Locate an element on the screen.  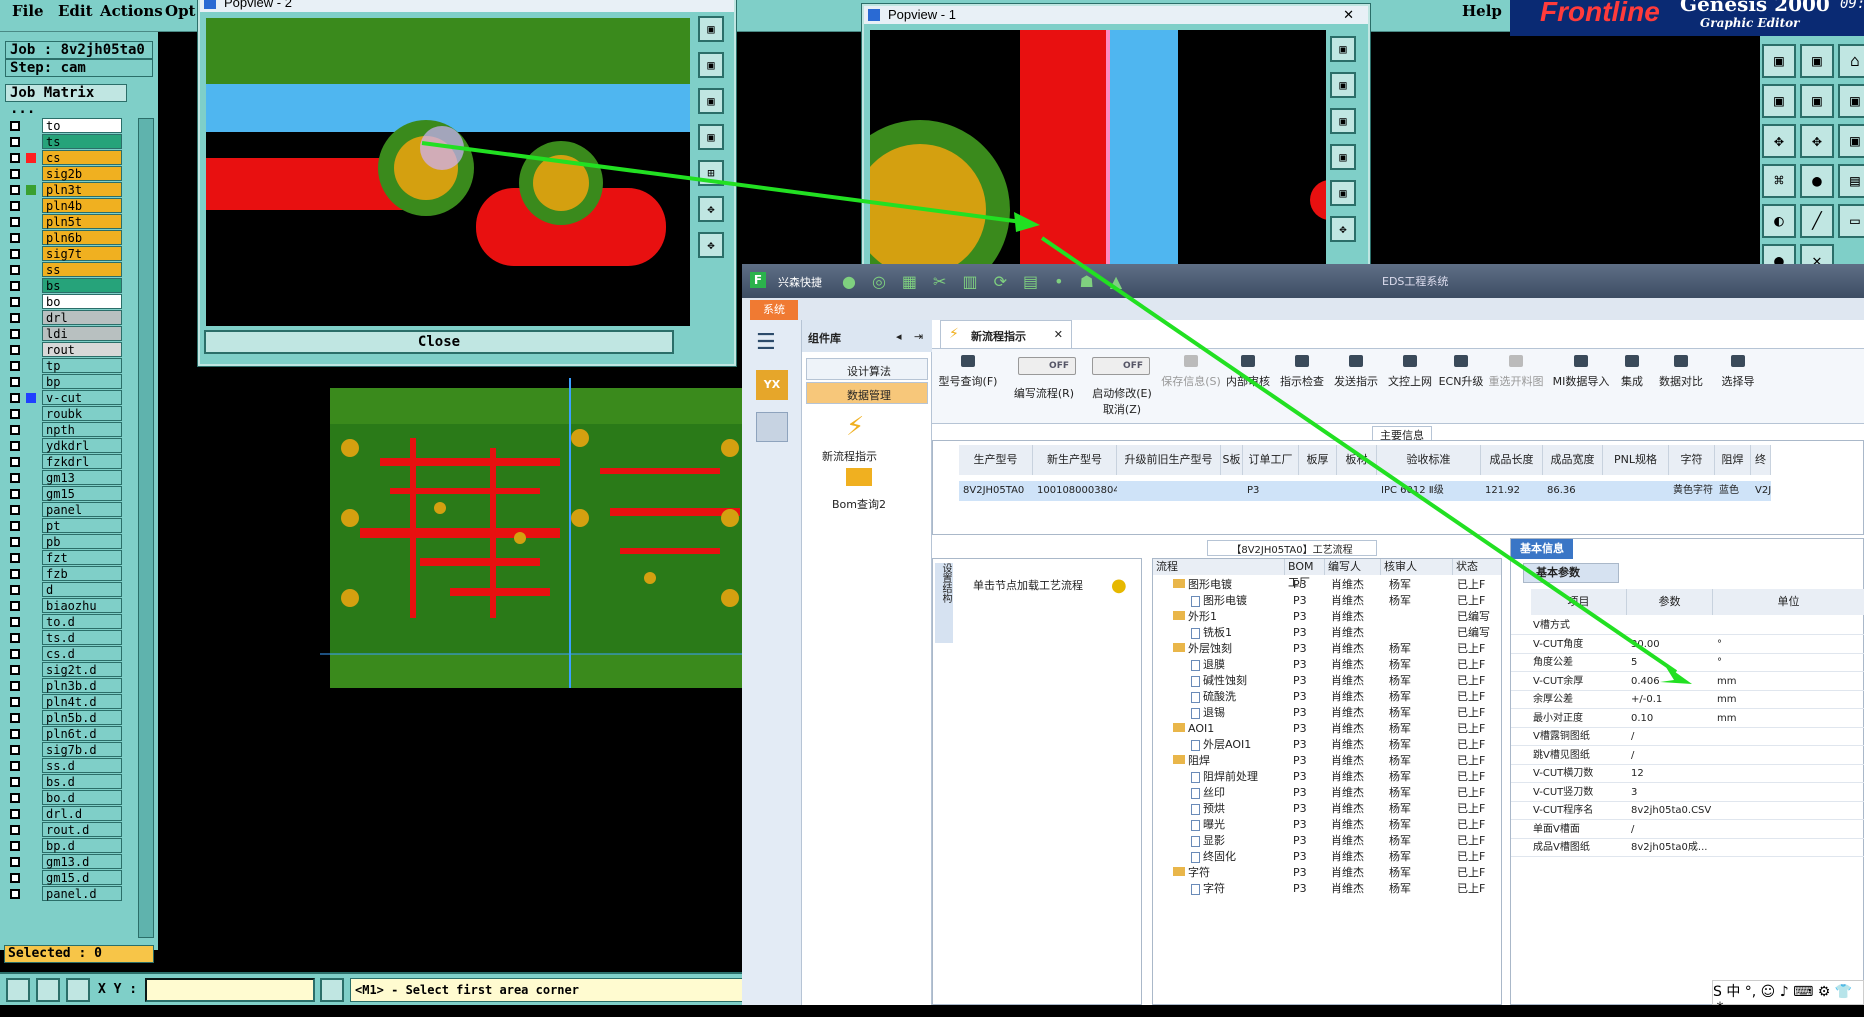
layer-name: ldi is located at coordinates (82, 333).